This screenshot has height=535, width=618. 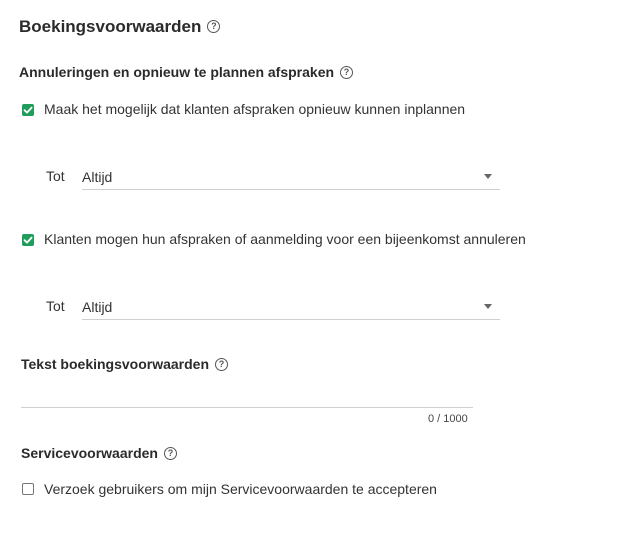 I want to click on service-terms-title: Servicevoorwaarden, so click(x=89, y=453).